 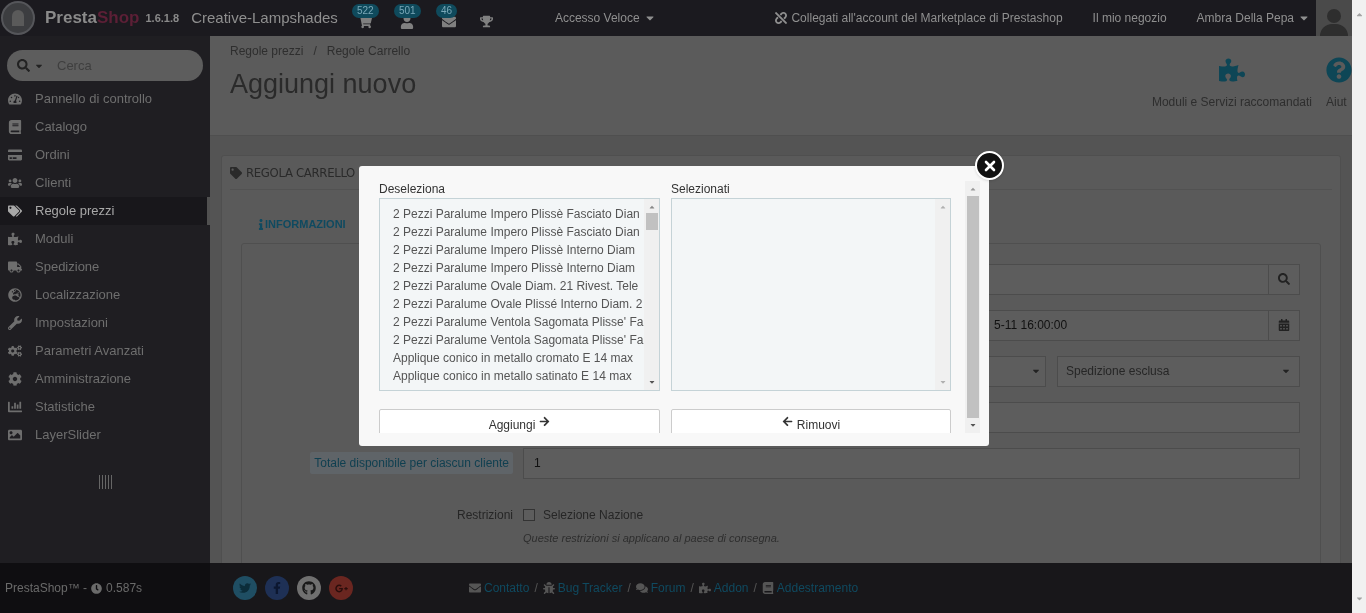 What do you see at coordinates (1359, 306) in the screenshot?
I see `page-scrollbar` at bounding box center [1359, 306].